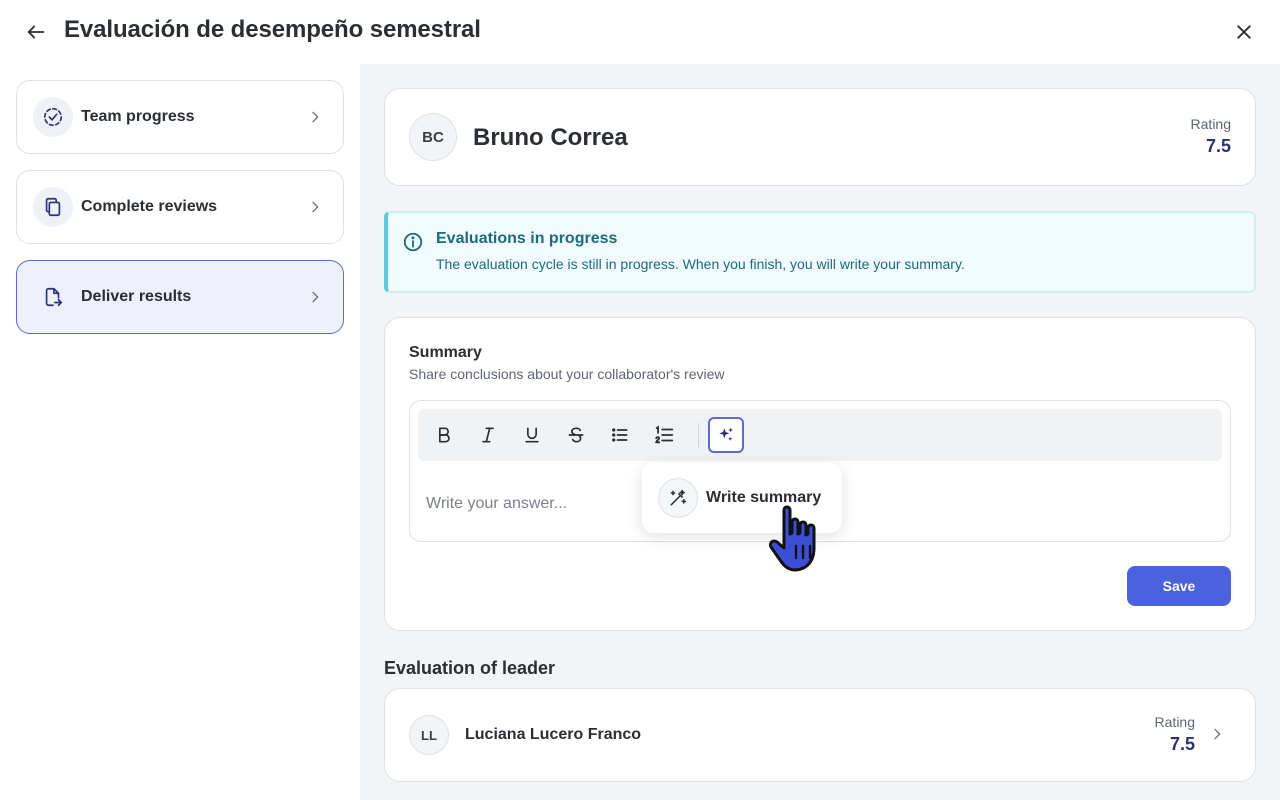 The height and width of the screenshot is (800, 1280). I want to click on leader-rating-display: Rating 7.5, so click(1175, 734).